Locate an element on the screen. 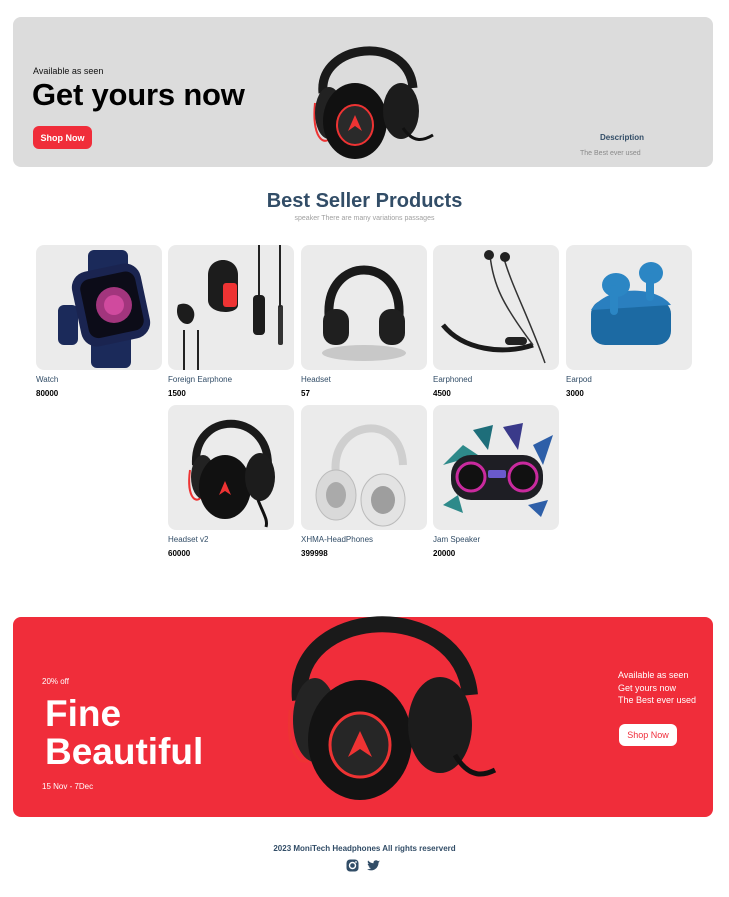 This screenshot has width=729, height=897. product-name: Foreign Earphone is located at coordinates (200, 379).